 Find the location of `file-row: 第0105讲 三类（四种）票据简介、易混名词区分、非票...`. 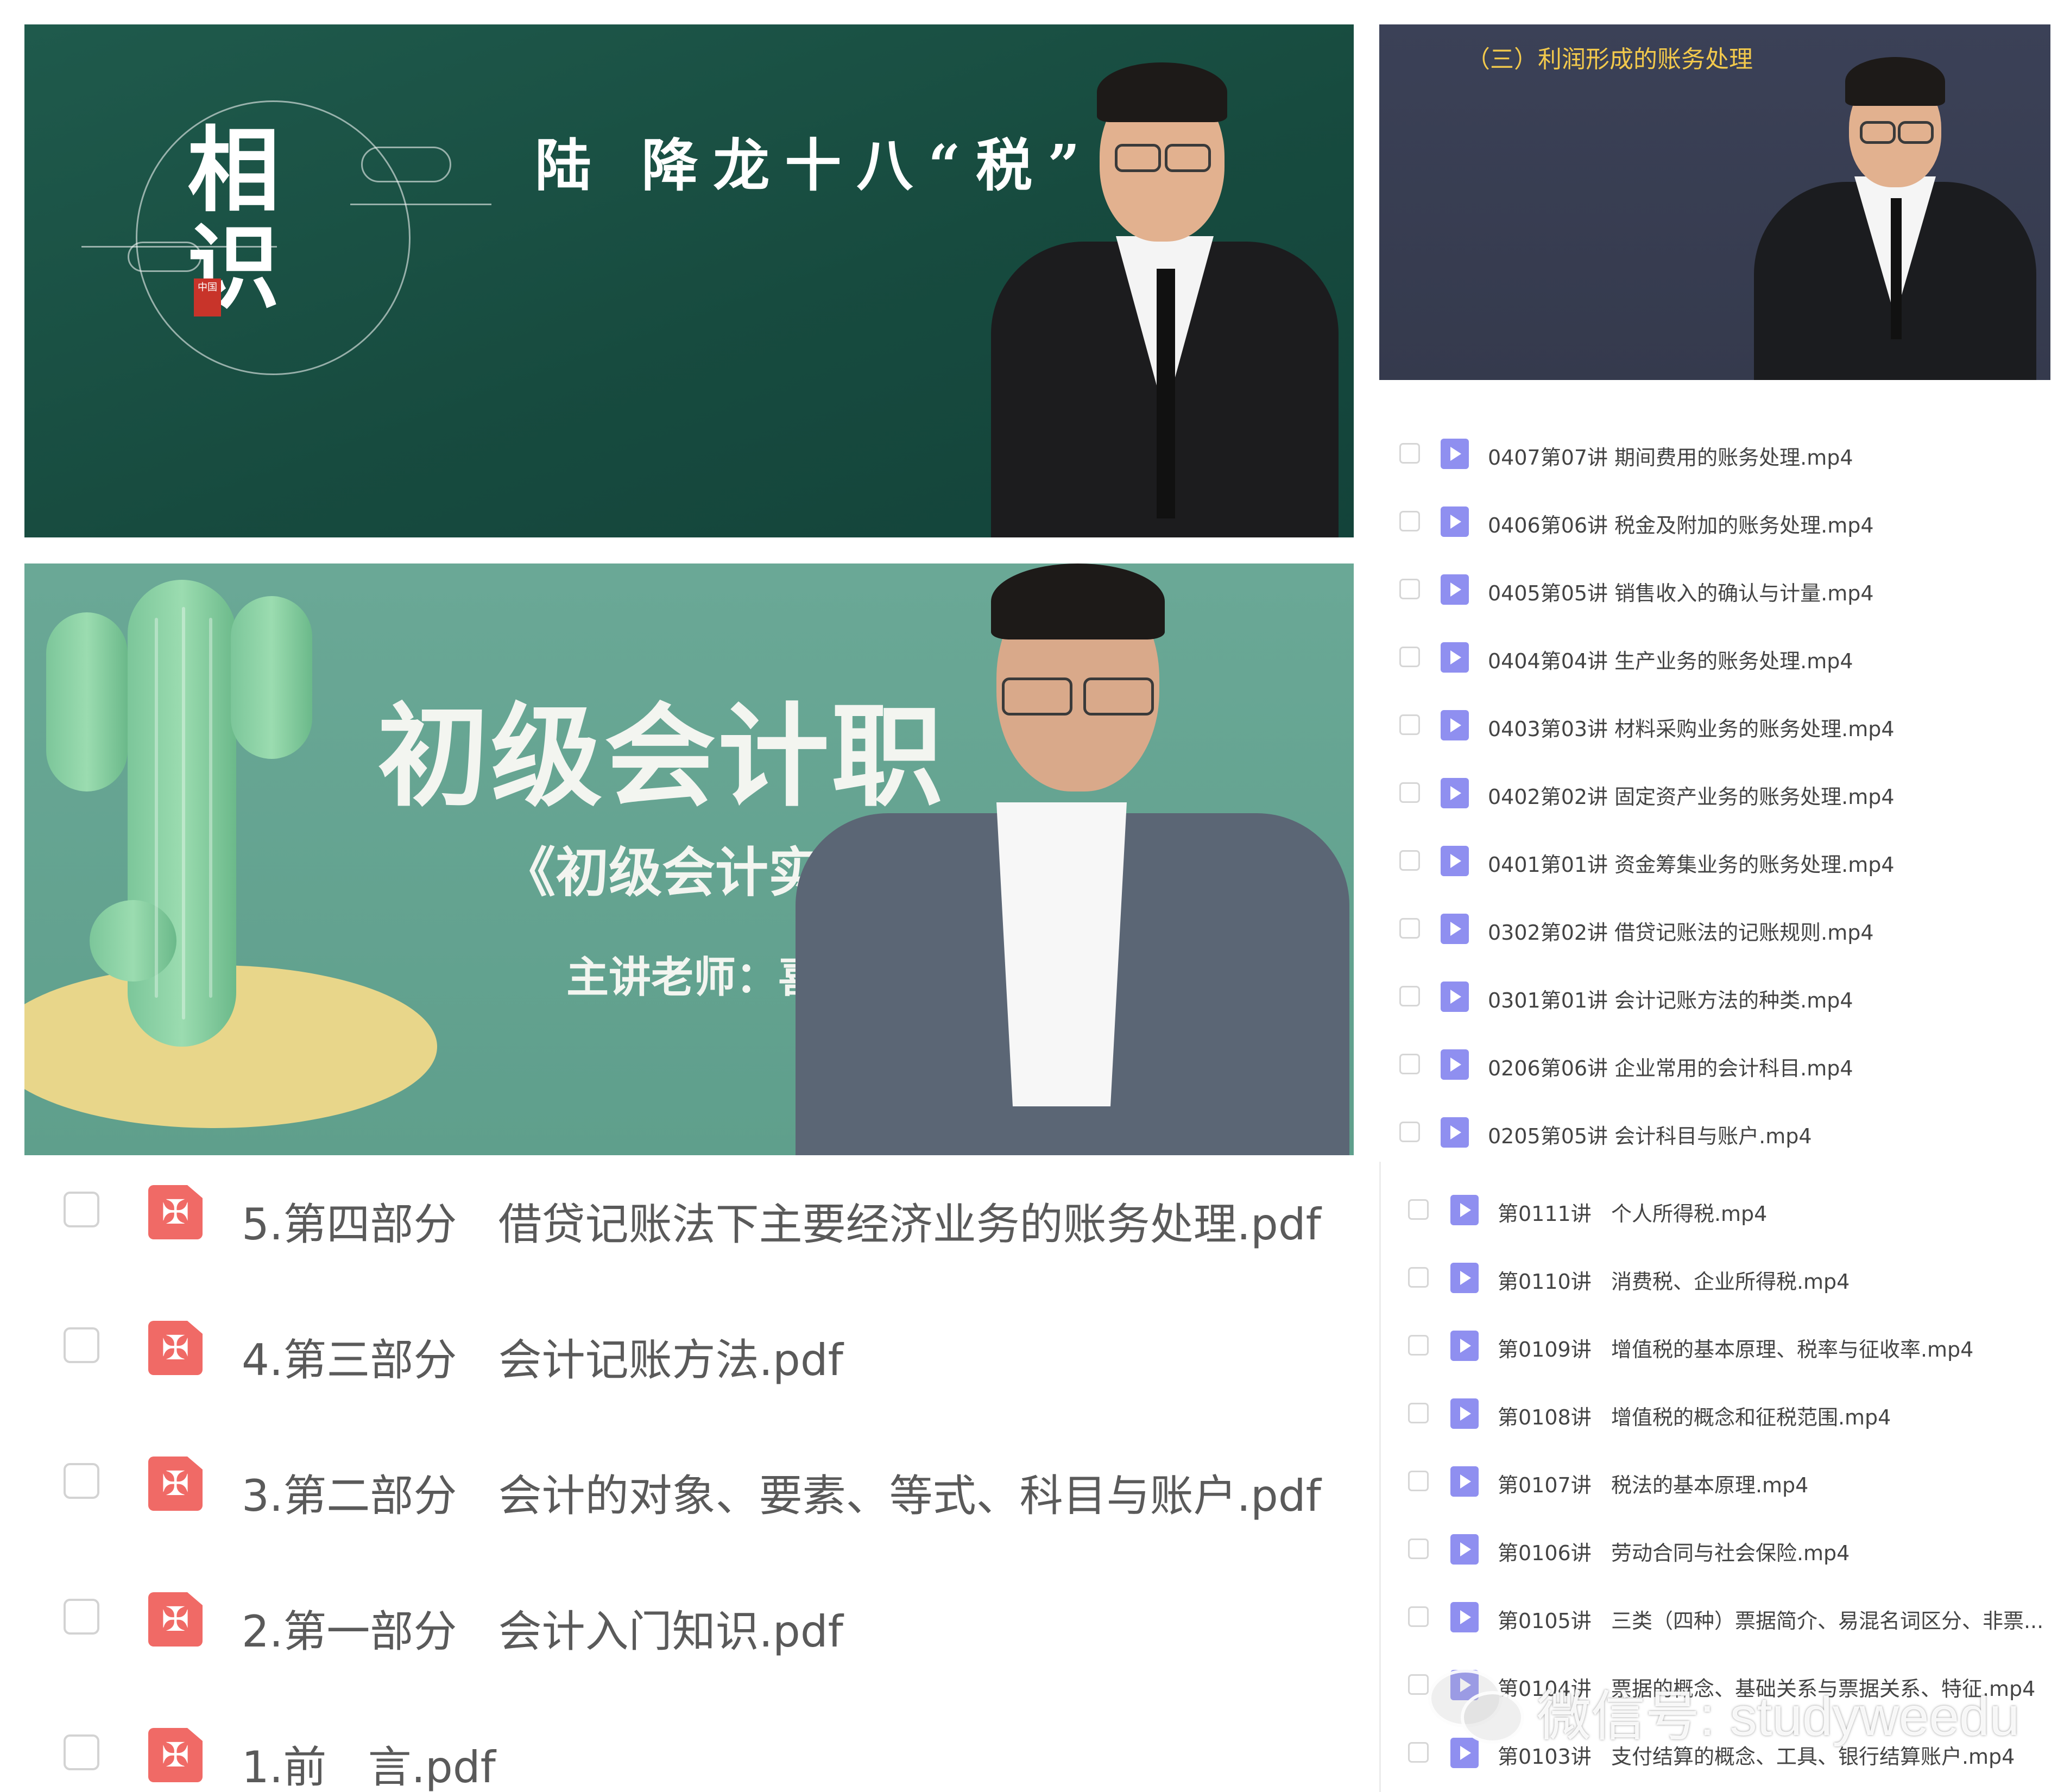

file-row: 第0105讲 三类（四种）票据简介、易混名词区分、非票... is located at coordinates (1717, 1615).